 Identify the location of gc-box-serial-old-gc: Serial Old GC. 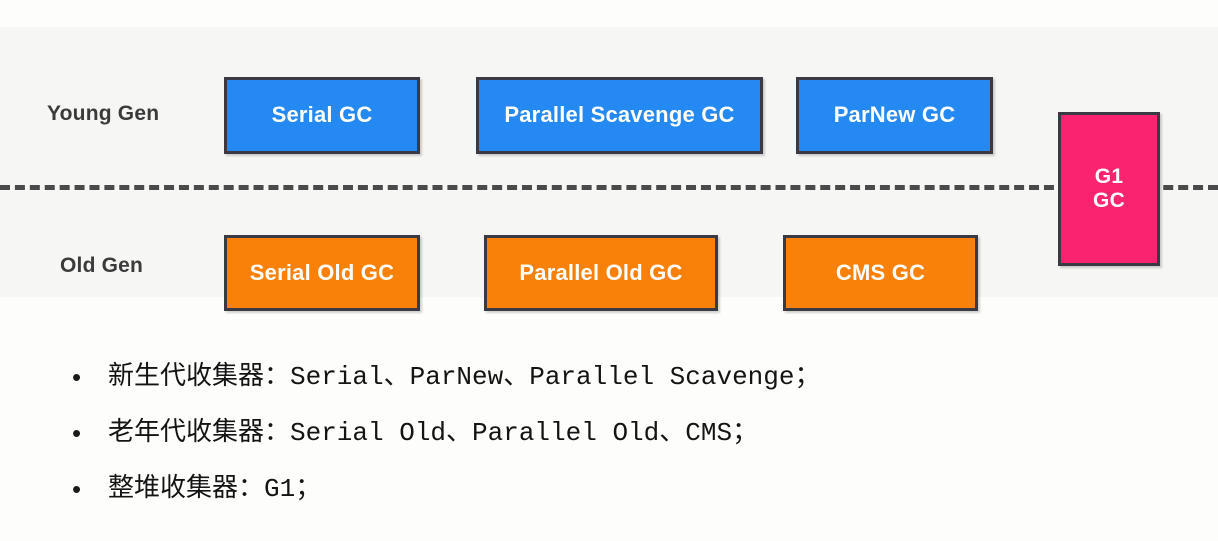
(322, 273).